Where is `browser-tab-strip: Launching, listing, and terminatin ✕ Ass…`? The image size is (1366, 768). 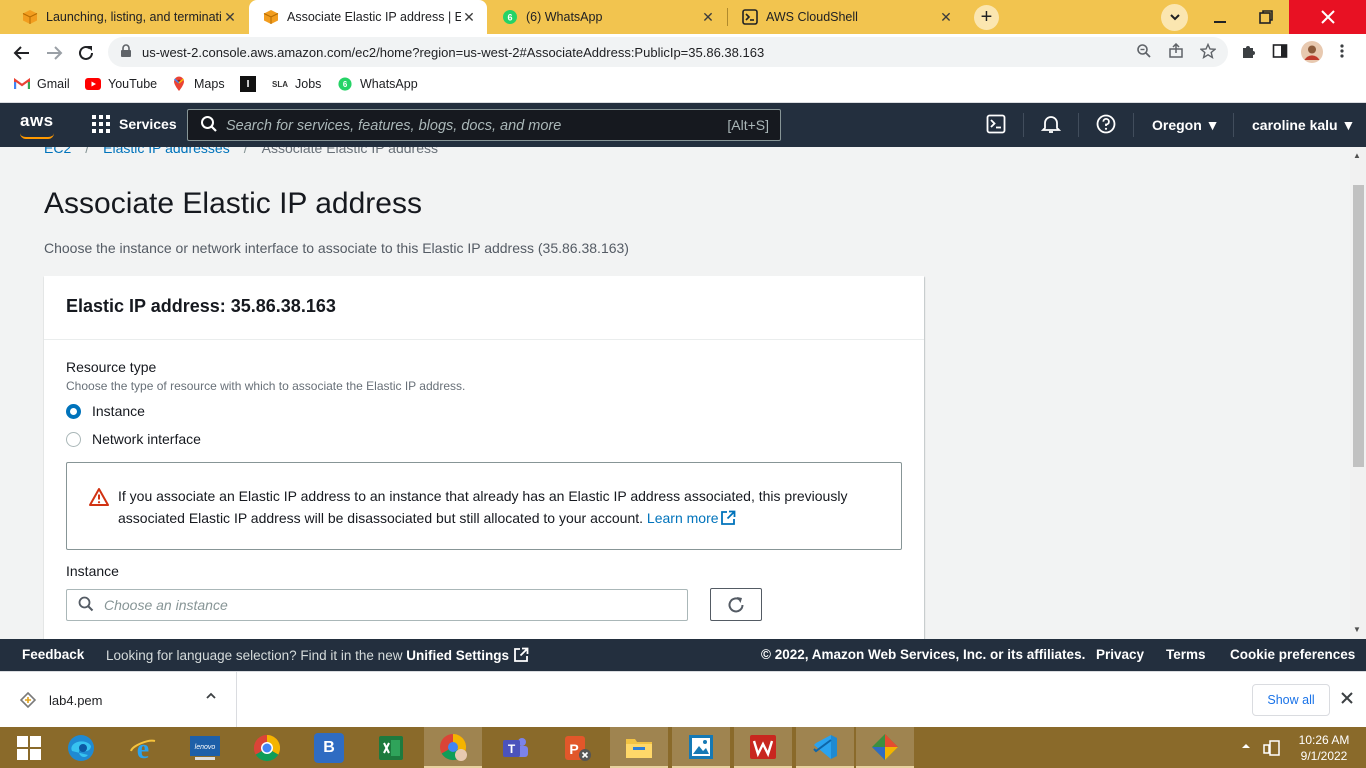
browser-tab-strip: Launching, listing, and terminatin ✕ Ass… is located at coordinates (683, 17).